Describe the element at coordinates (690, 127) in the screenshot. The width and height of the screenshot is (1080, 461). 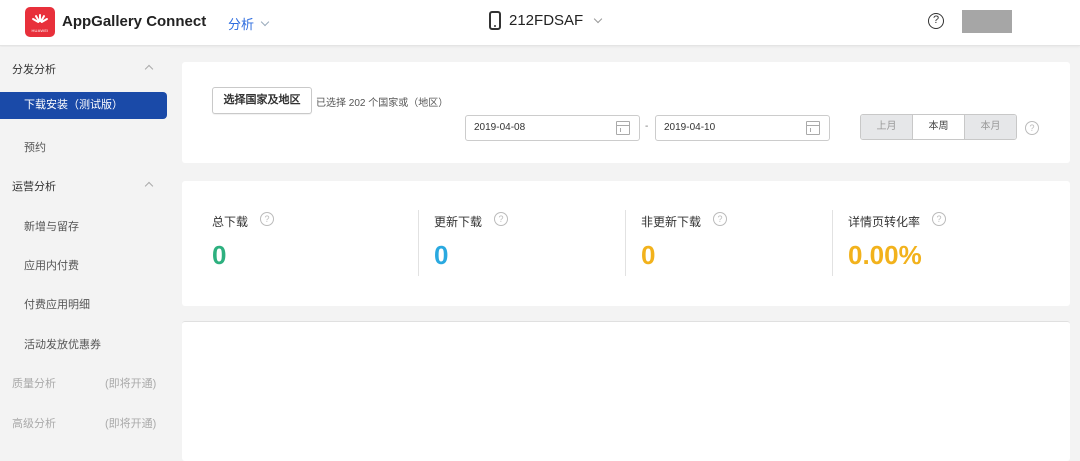
I see `end-date-value: 2019-04-10` at that location.